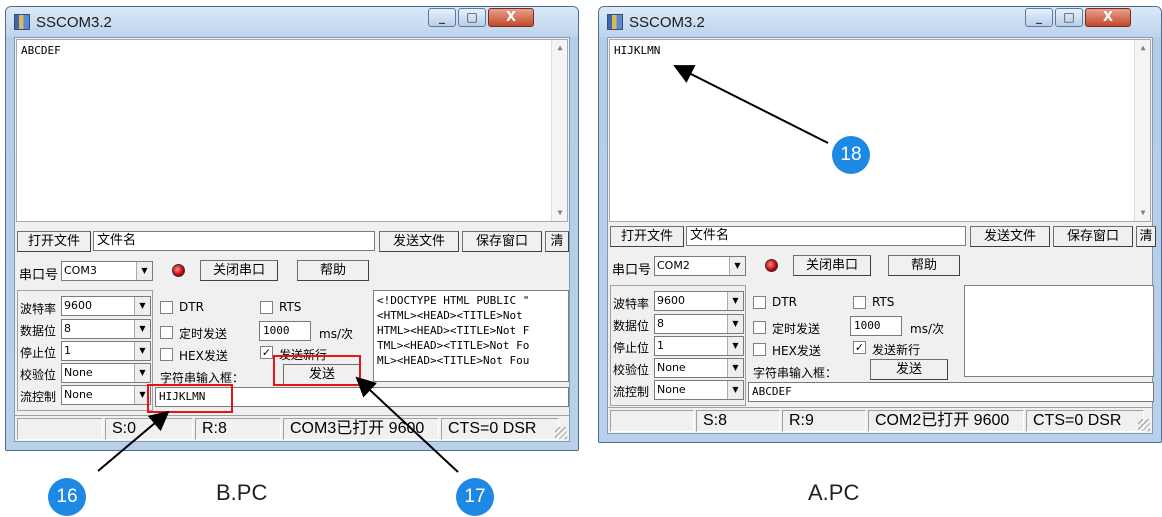 Image resolution: width=1162 pixels, height=517 pixels. I want to click on baud-value: 9600, so click(78, 305).